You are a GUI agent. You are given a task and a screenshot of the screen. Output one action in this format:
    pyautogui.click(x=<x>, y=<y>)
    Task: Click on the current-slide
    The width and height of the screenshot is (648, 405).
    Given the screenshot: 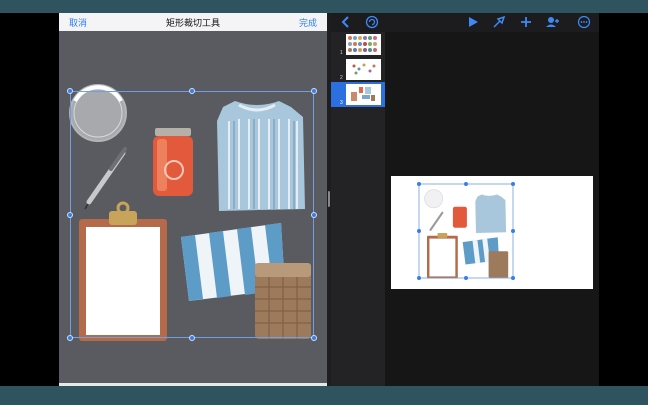 What is the action you would take?
    pyautogui.click(x=492, y=232)
    